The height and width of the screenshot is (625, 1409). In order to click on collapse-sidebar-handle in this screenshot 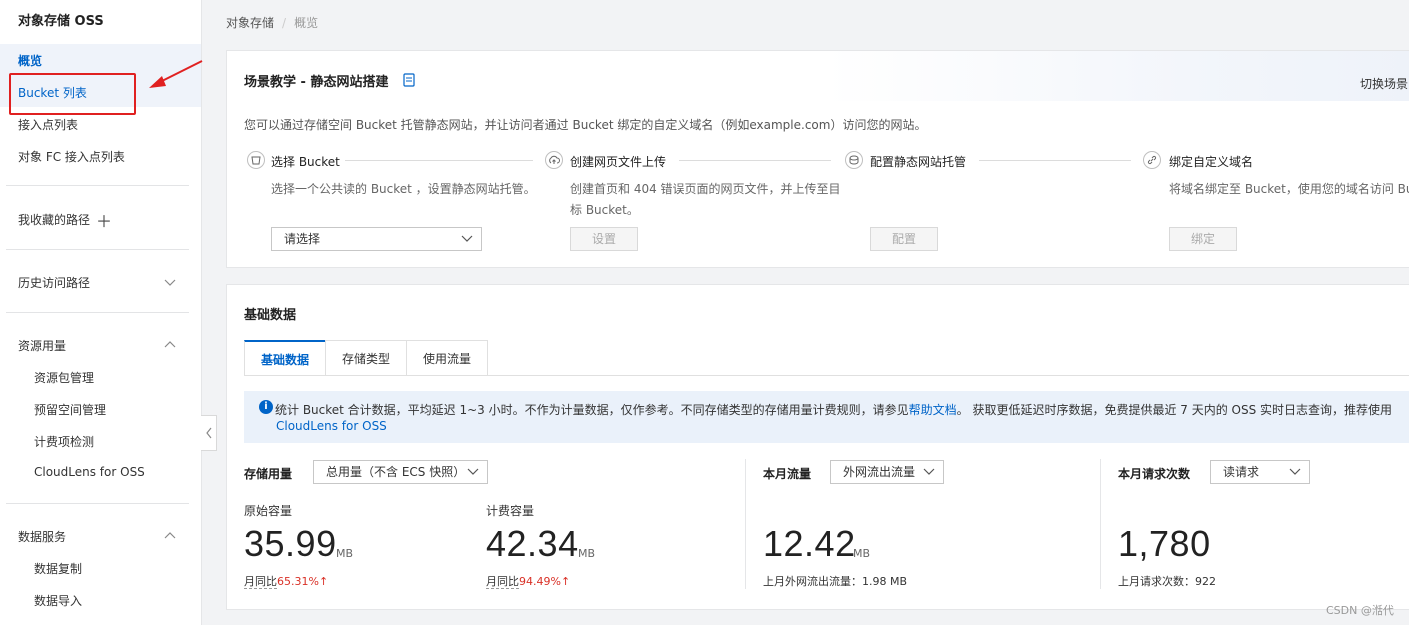, I will do `click(209, 433)`.